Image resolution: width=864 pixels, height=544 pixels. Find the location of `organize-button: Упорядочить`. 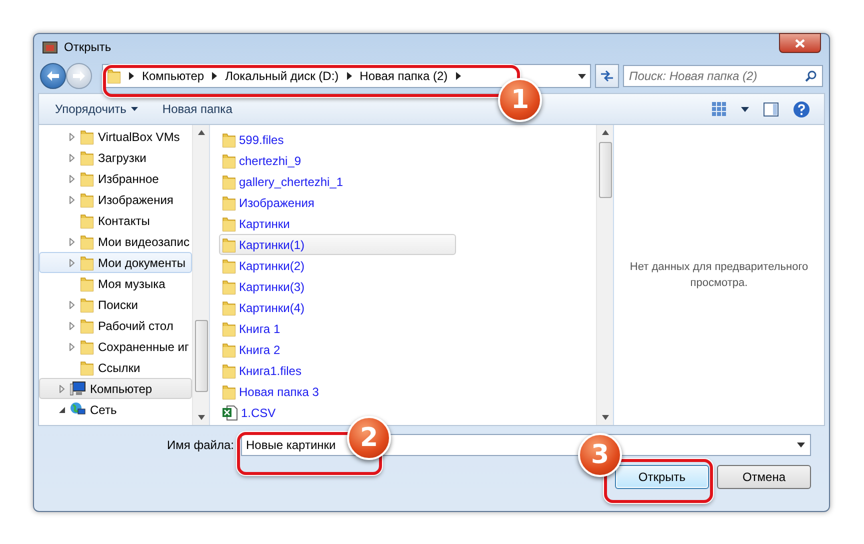

organize-button: Упорядочить is located at coordinates (96, 109).